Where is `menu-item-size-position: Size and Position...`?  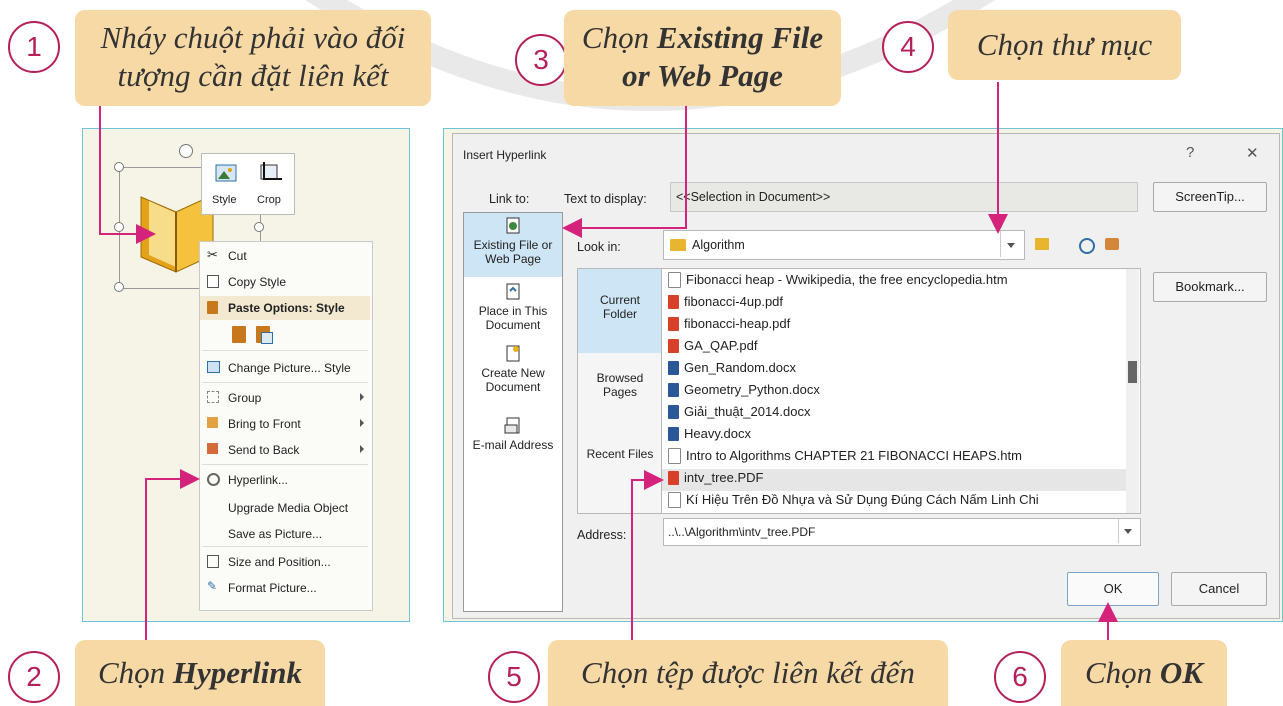
menu-item-size-position: Size and Position... is located at coordinates (285, 562).